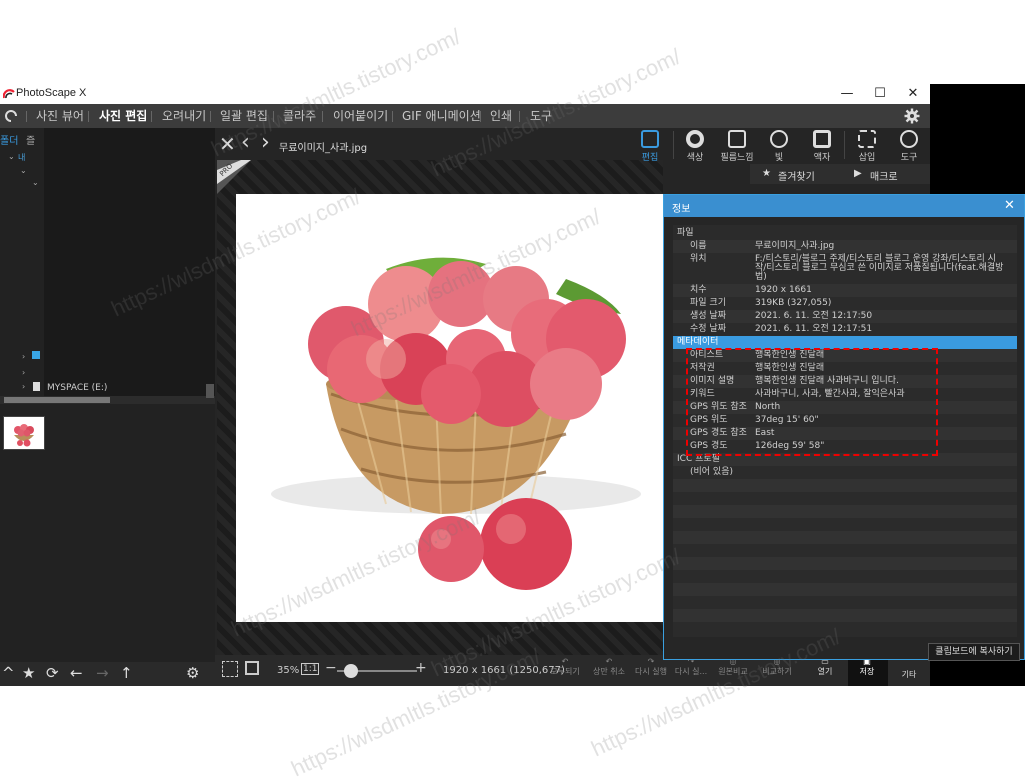  Describe the element at coordinates (22, 145) in the screenshot. I see `left-tabs: 폴더 즐겨` at that location.